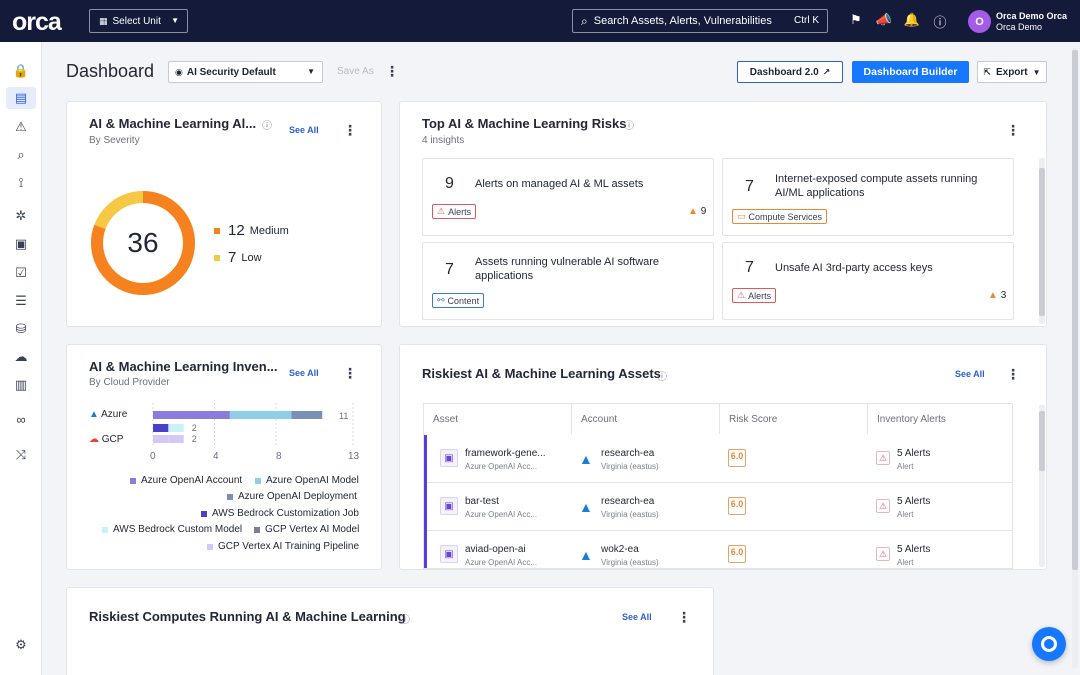  I want to click on account-name: wok2-ea, so click(620, 549).